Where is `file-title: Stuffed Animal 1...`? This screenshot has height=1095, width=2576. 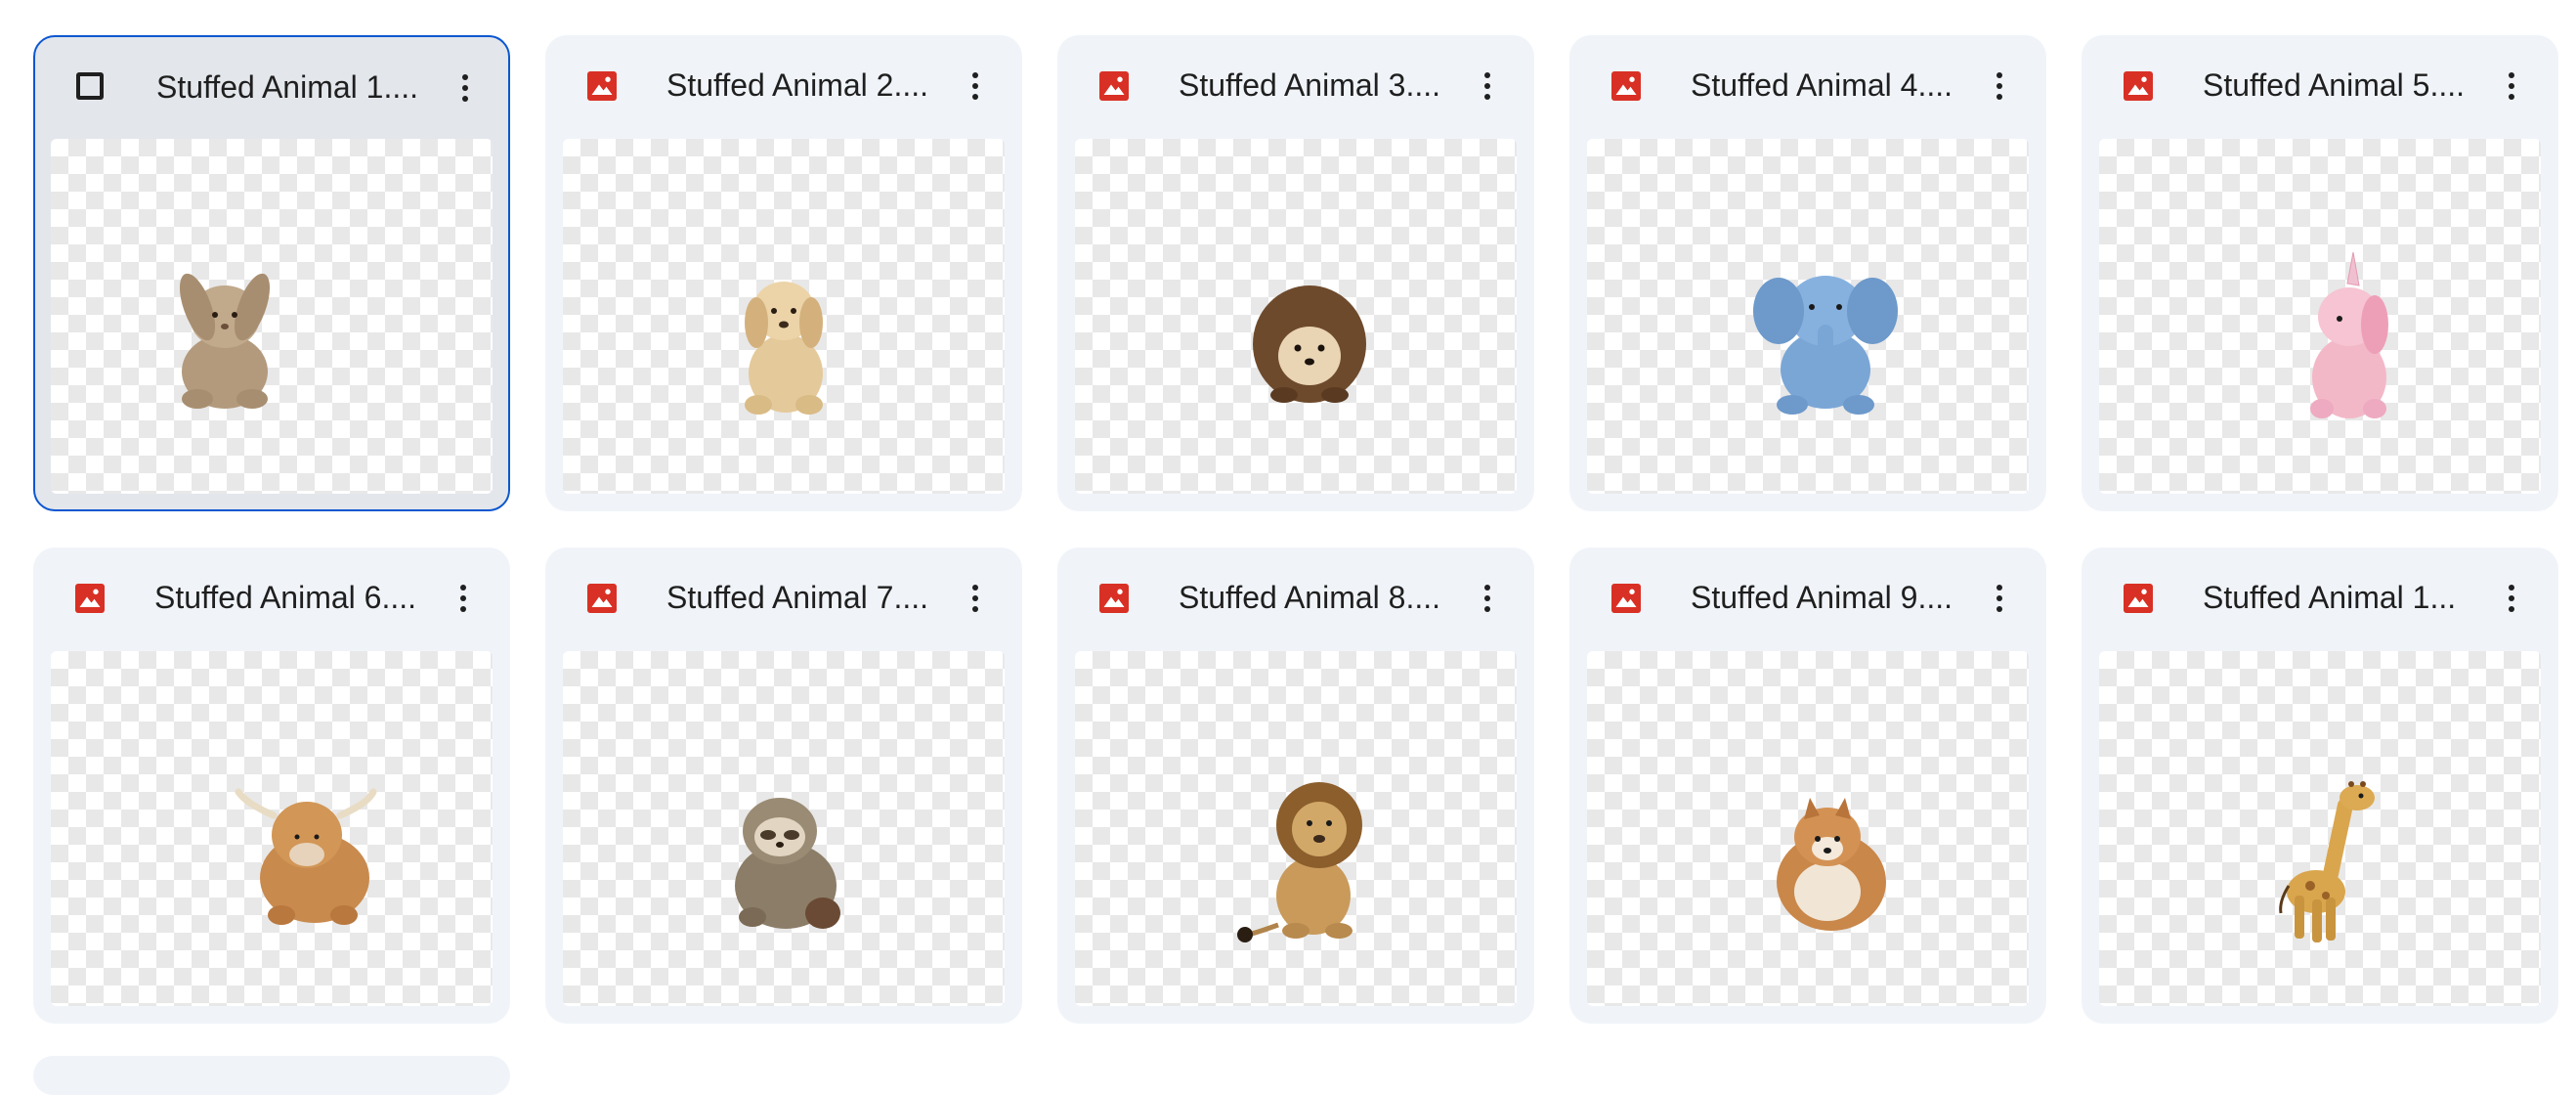
file-title: Stuffed Animal 1... is located at coordinates (2330, 597).